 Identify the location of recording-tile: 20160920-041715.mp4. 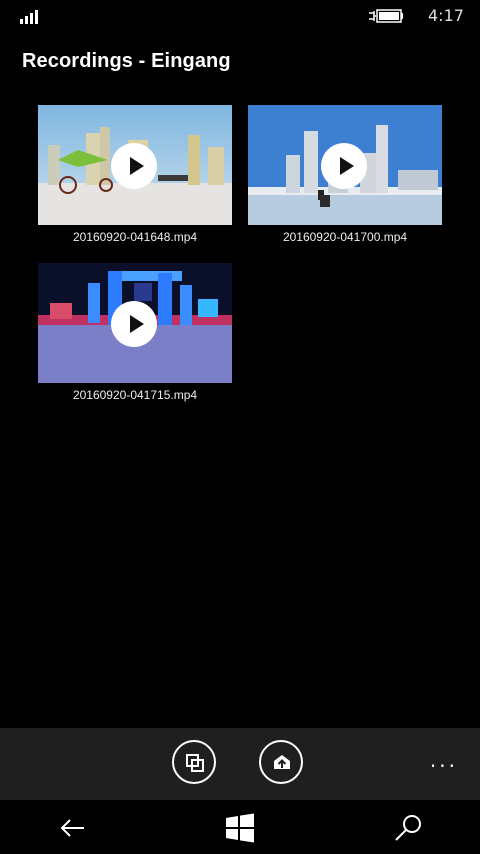
(135, 332).